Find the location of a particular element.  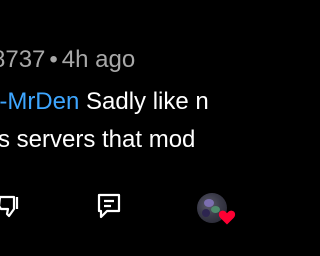

reply-button is located at coordinates (109, 208).